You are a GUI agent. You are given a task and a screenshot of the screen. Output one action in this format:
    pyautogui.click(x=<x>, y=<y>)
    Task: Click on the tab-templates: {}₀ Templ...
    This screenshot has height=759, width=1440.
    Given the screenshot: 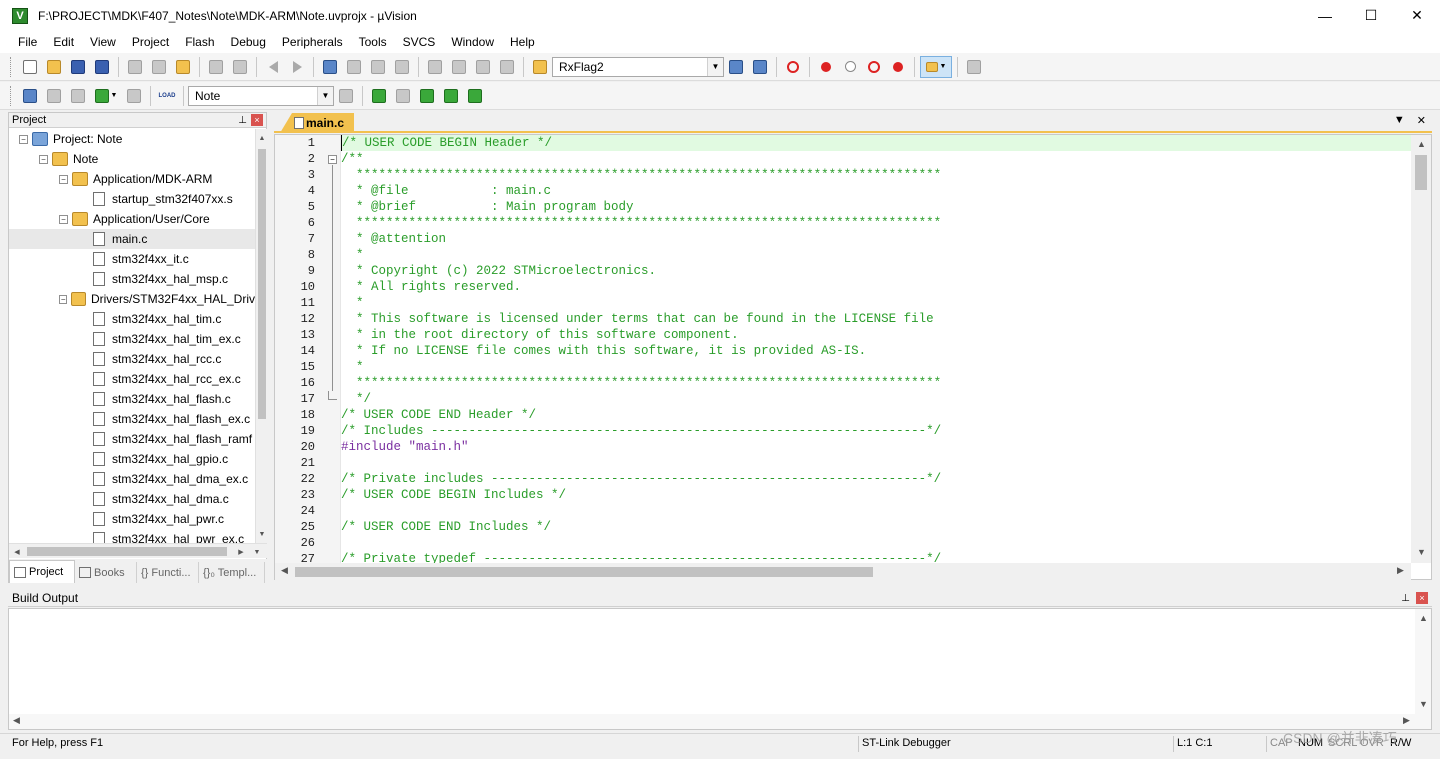 What is the action you would take?
    pyautogui.click(x=232, y=572)
    